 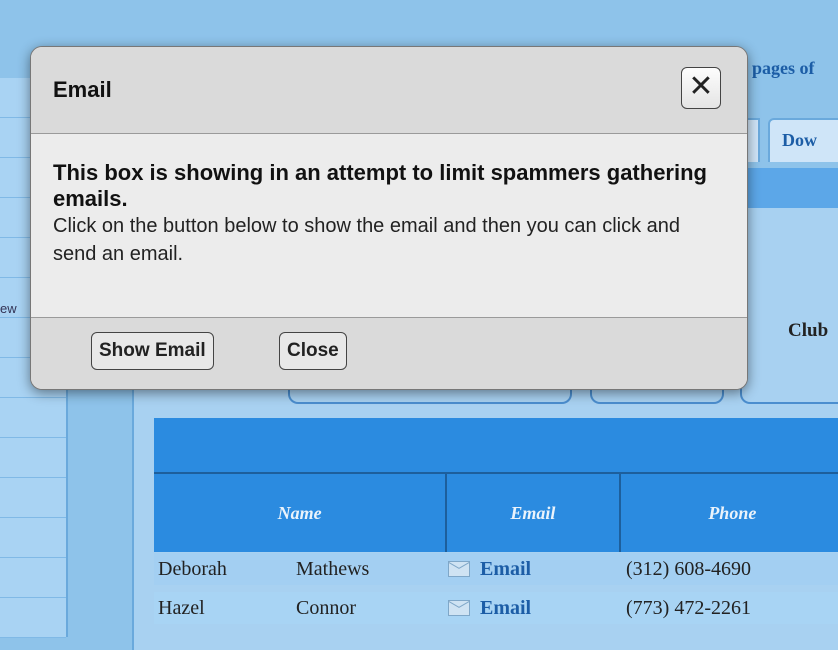 I want to click on table-row: Hazel Connor Email (773) 472-2261, so click(x=496, y=608).